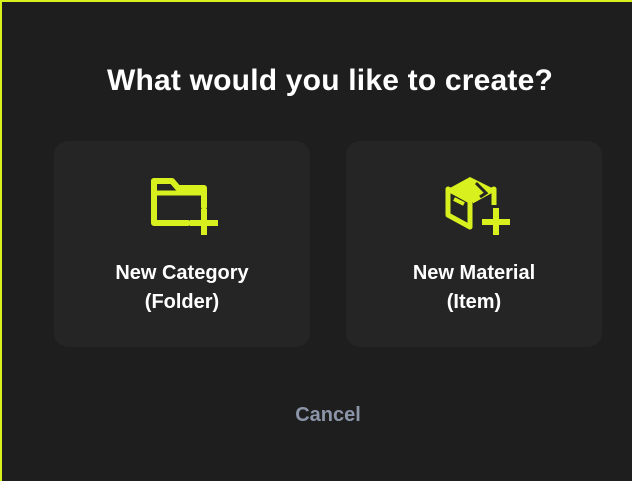 The width and height of the screenshot is (632, 481). Describe the element at coordinates (330, 80) in the screenshot. I see `dialog-title: What would you like to create?` at that location.